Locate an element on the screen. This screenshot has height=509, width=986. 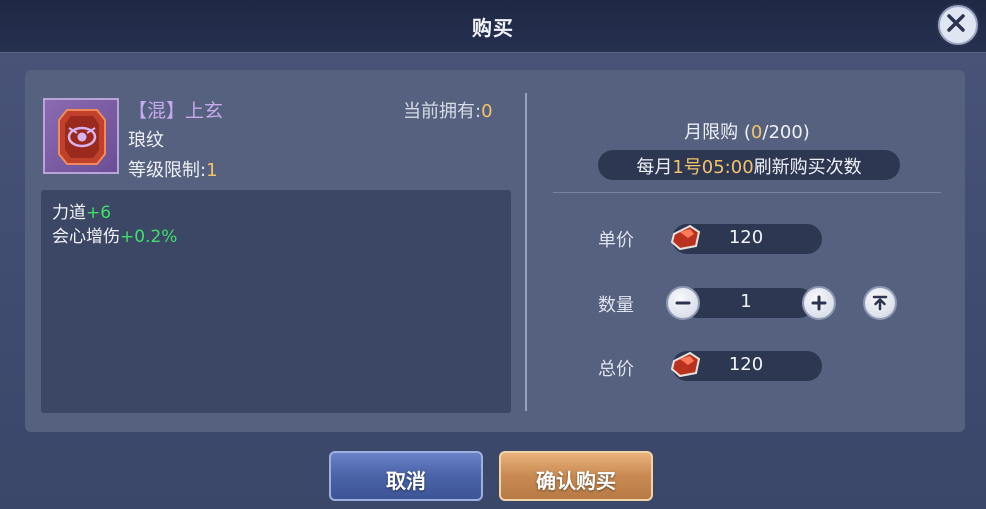
attribute-row: 会心增伤+0.2% is located at coordinates (114, 234).